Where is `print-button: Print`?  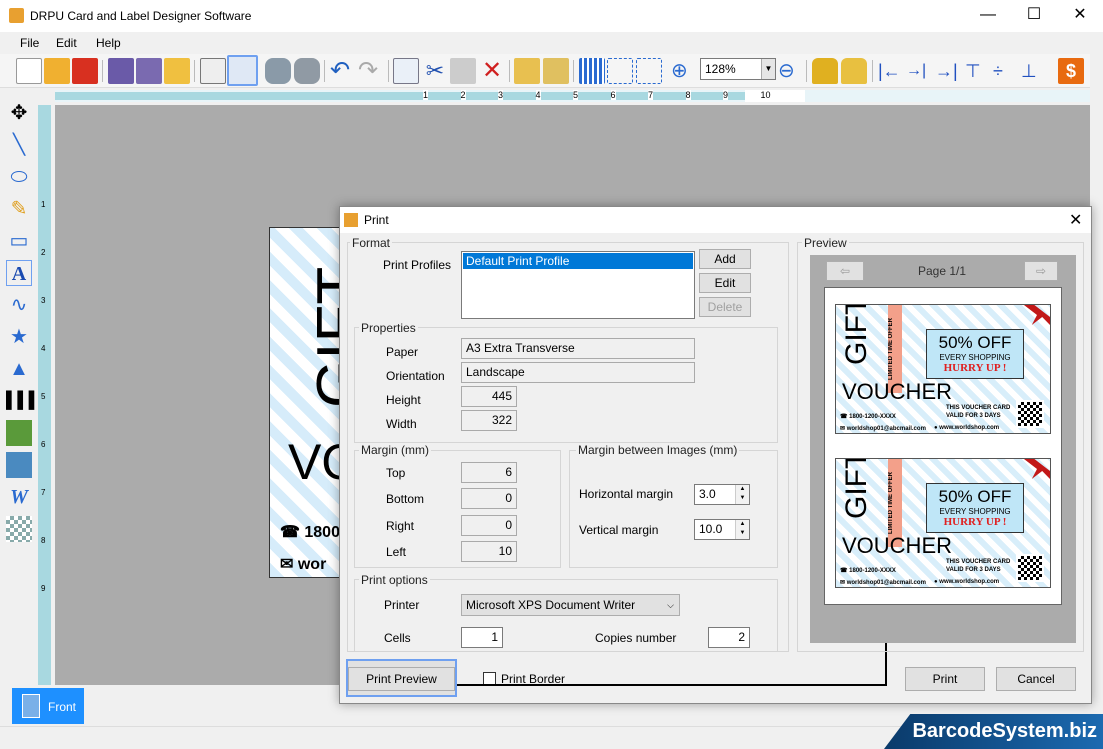 print-button: Print is located at coordinates (945, 679).